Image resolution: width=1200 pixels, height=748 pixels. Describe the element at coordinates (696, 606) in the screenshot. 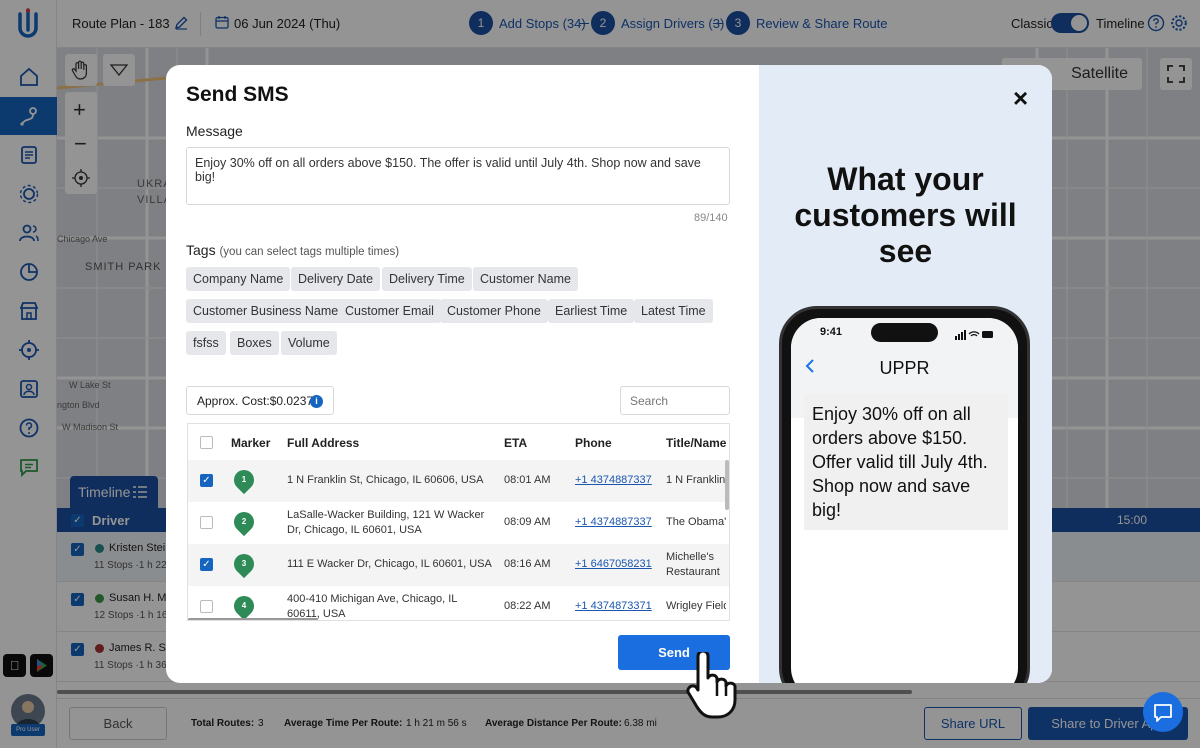

I see `row-title: Wrigley Field` at that location.